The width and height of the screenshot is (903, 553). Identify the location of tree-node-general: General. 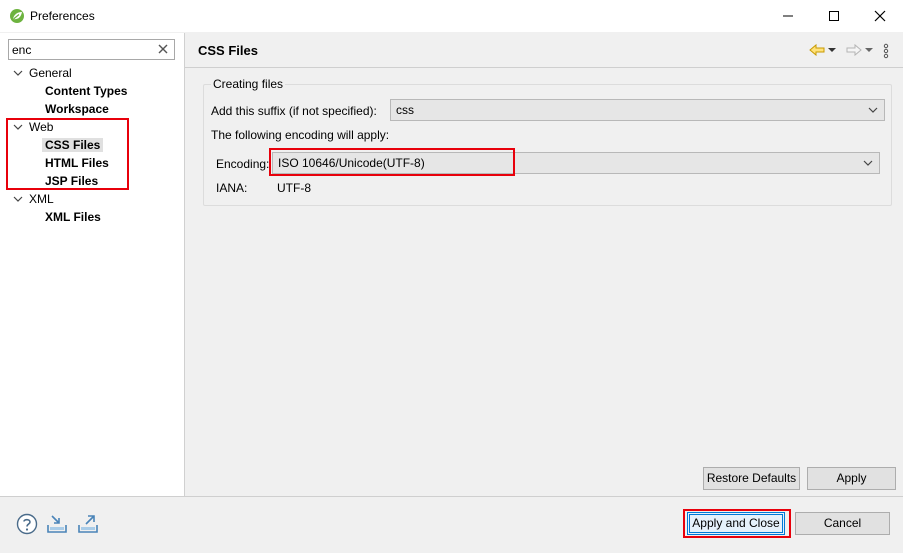
(92, 73).